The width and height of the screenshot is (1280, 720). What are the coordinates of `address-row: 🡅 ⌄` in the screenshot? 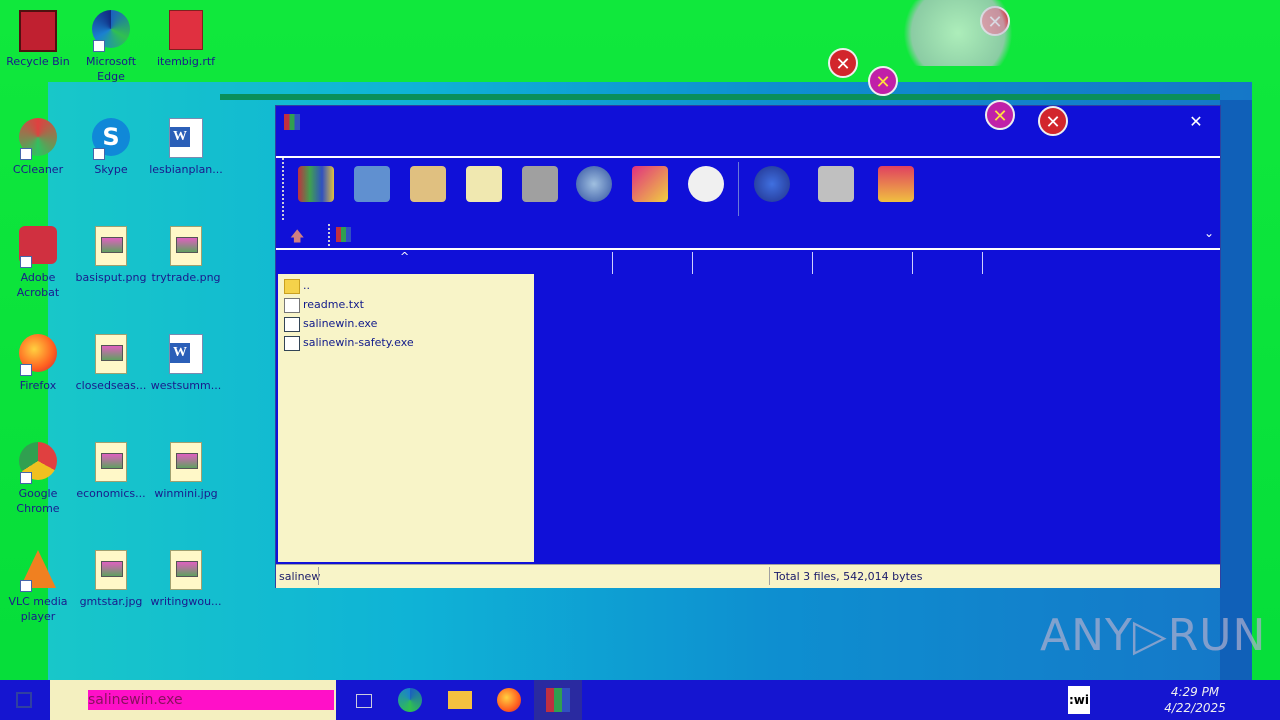 It's located at (748, 235).